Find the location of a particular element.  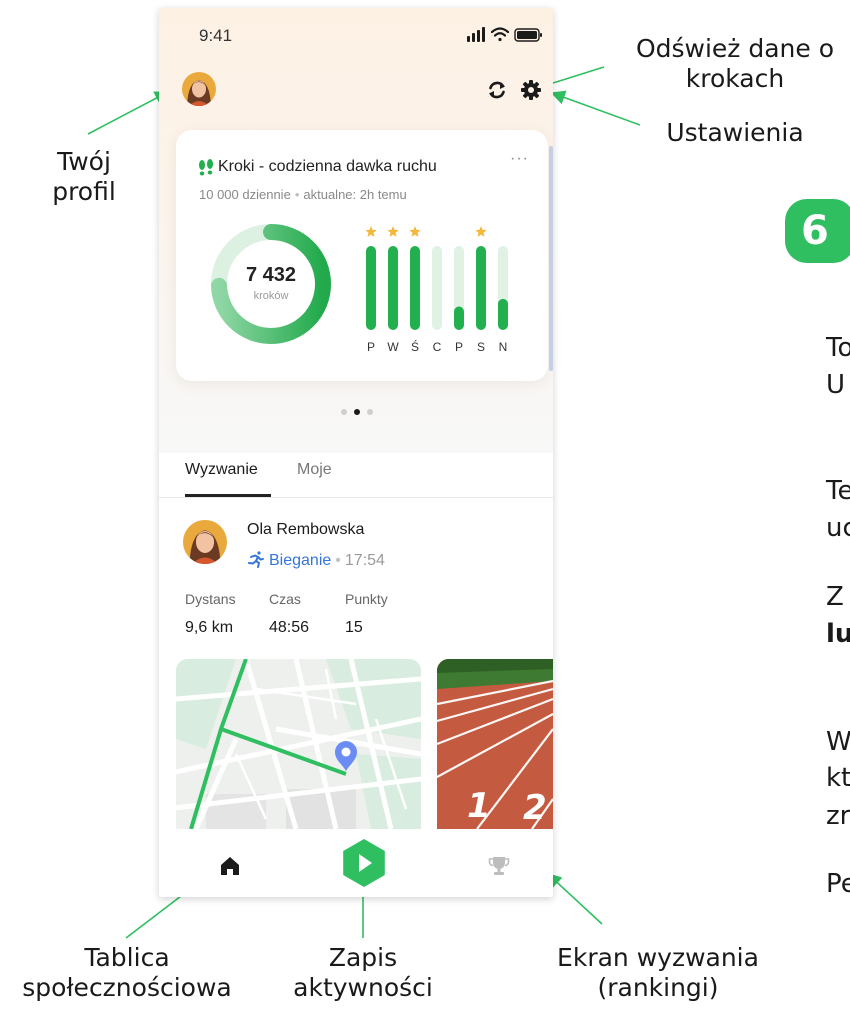

weekday-label: S is located at coordinates (480, 347).